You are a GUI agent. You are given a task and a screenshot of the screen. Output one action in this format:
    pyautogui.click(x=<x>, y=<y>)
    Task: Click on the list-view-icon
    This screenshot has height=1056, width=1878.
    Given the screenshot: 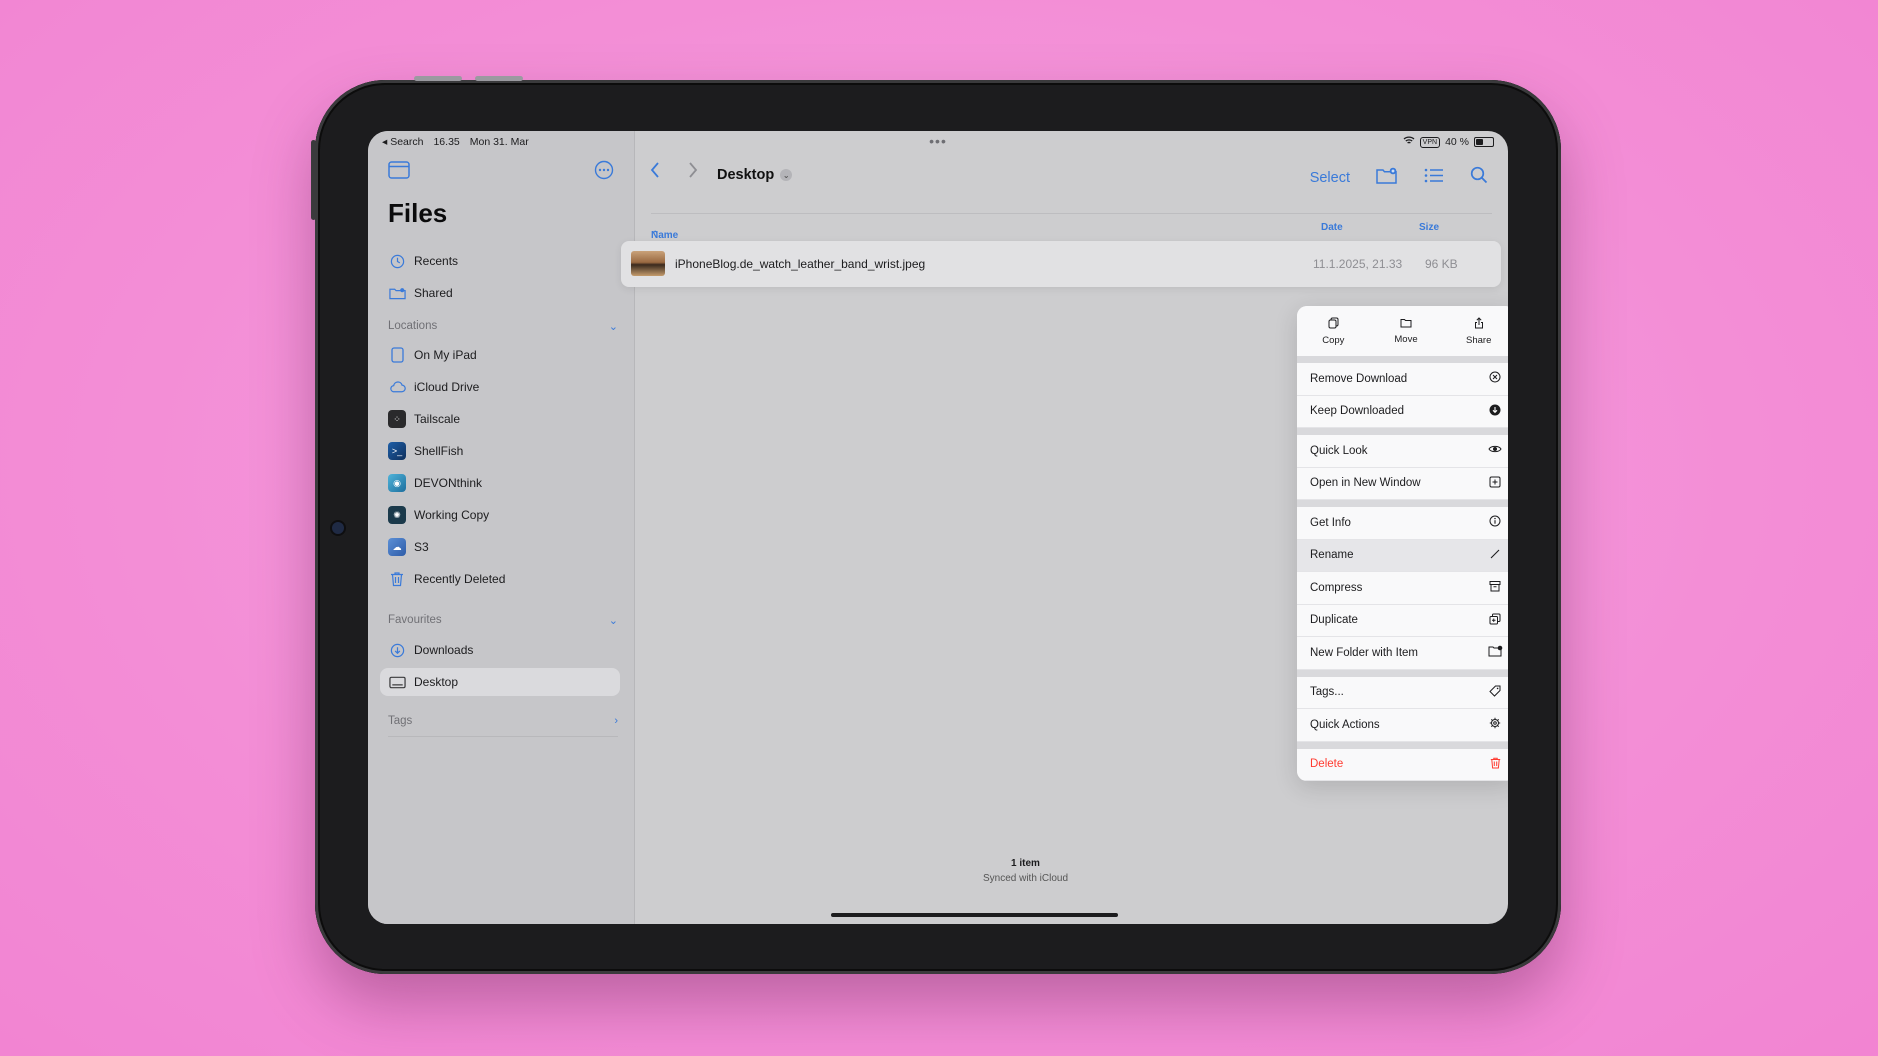 What is the action you would take?
    pyautogui.click(x=1434, y=178)
    